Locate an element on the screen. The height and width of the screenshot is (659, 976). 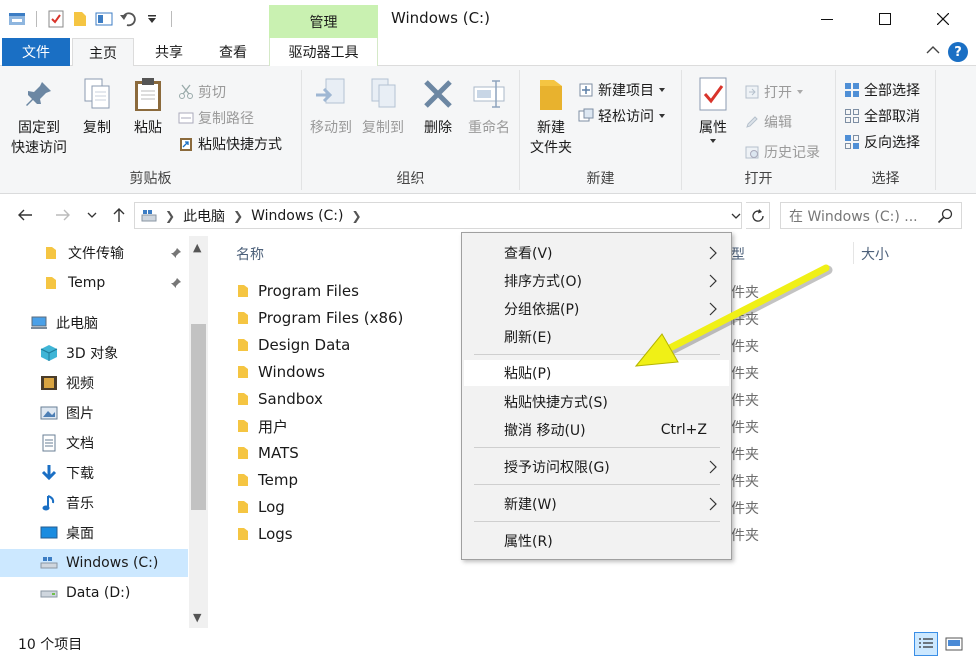
nav-item-videos: 视频 is located at coordinates (94, 383).